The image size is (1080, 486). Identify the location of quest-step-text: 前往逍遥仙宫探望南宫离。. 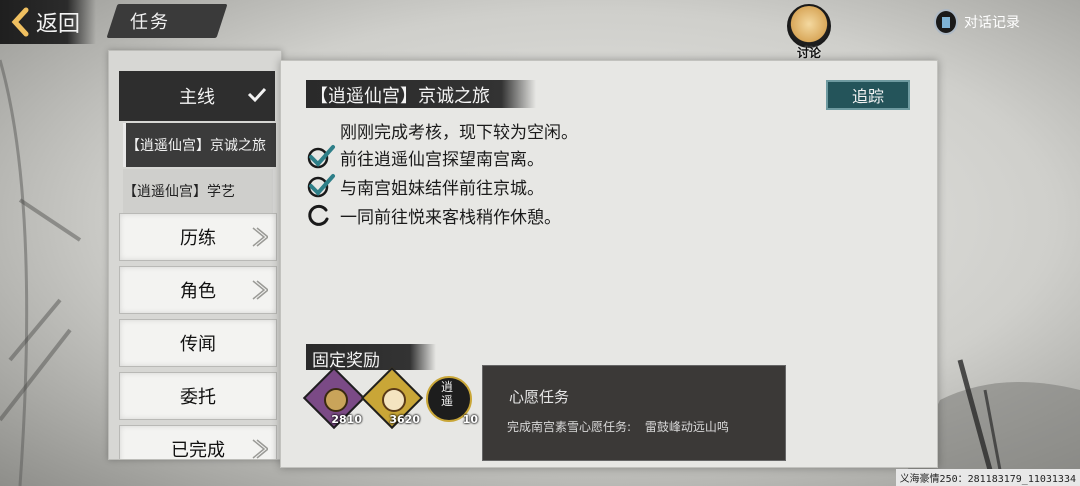
(442, 159).